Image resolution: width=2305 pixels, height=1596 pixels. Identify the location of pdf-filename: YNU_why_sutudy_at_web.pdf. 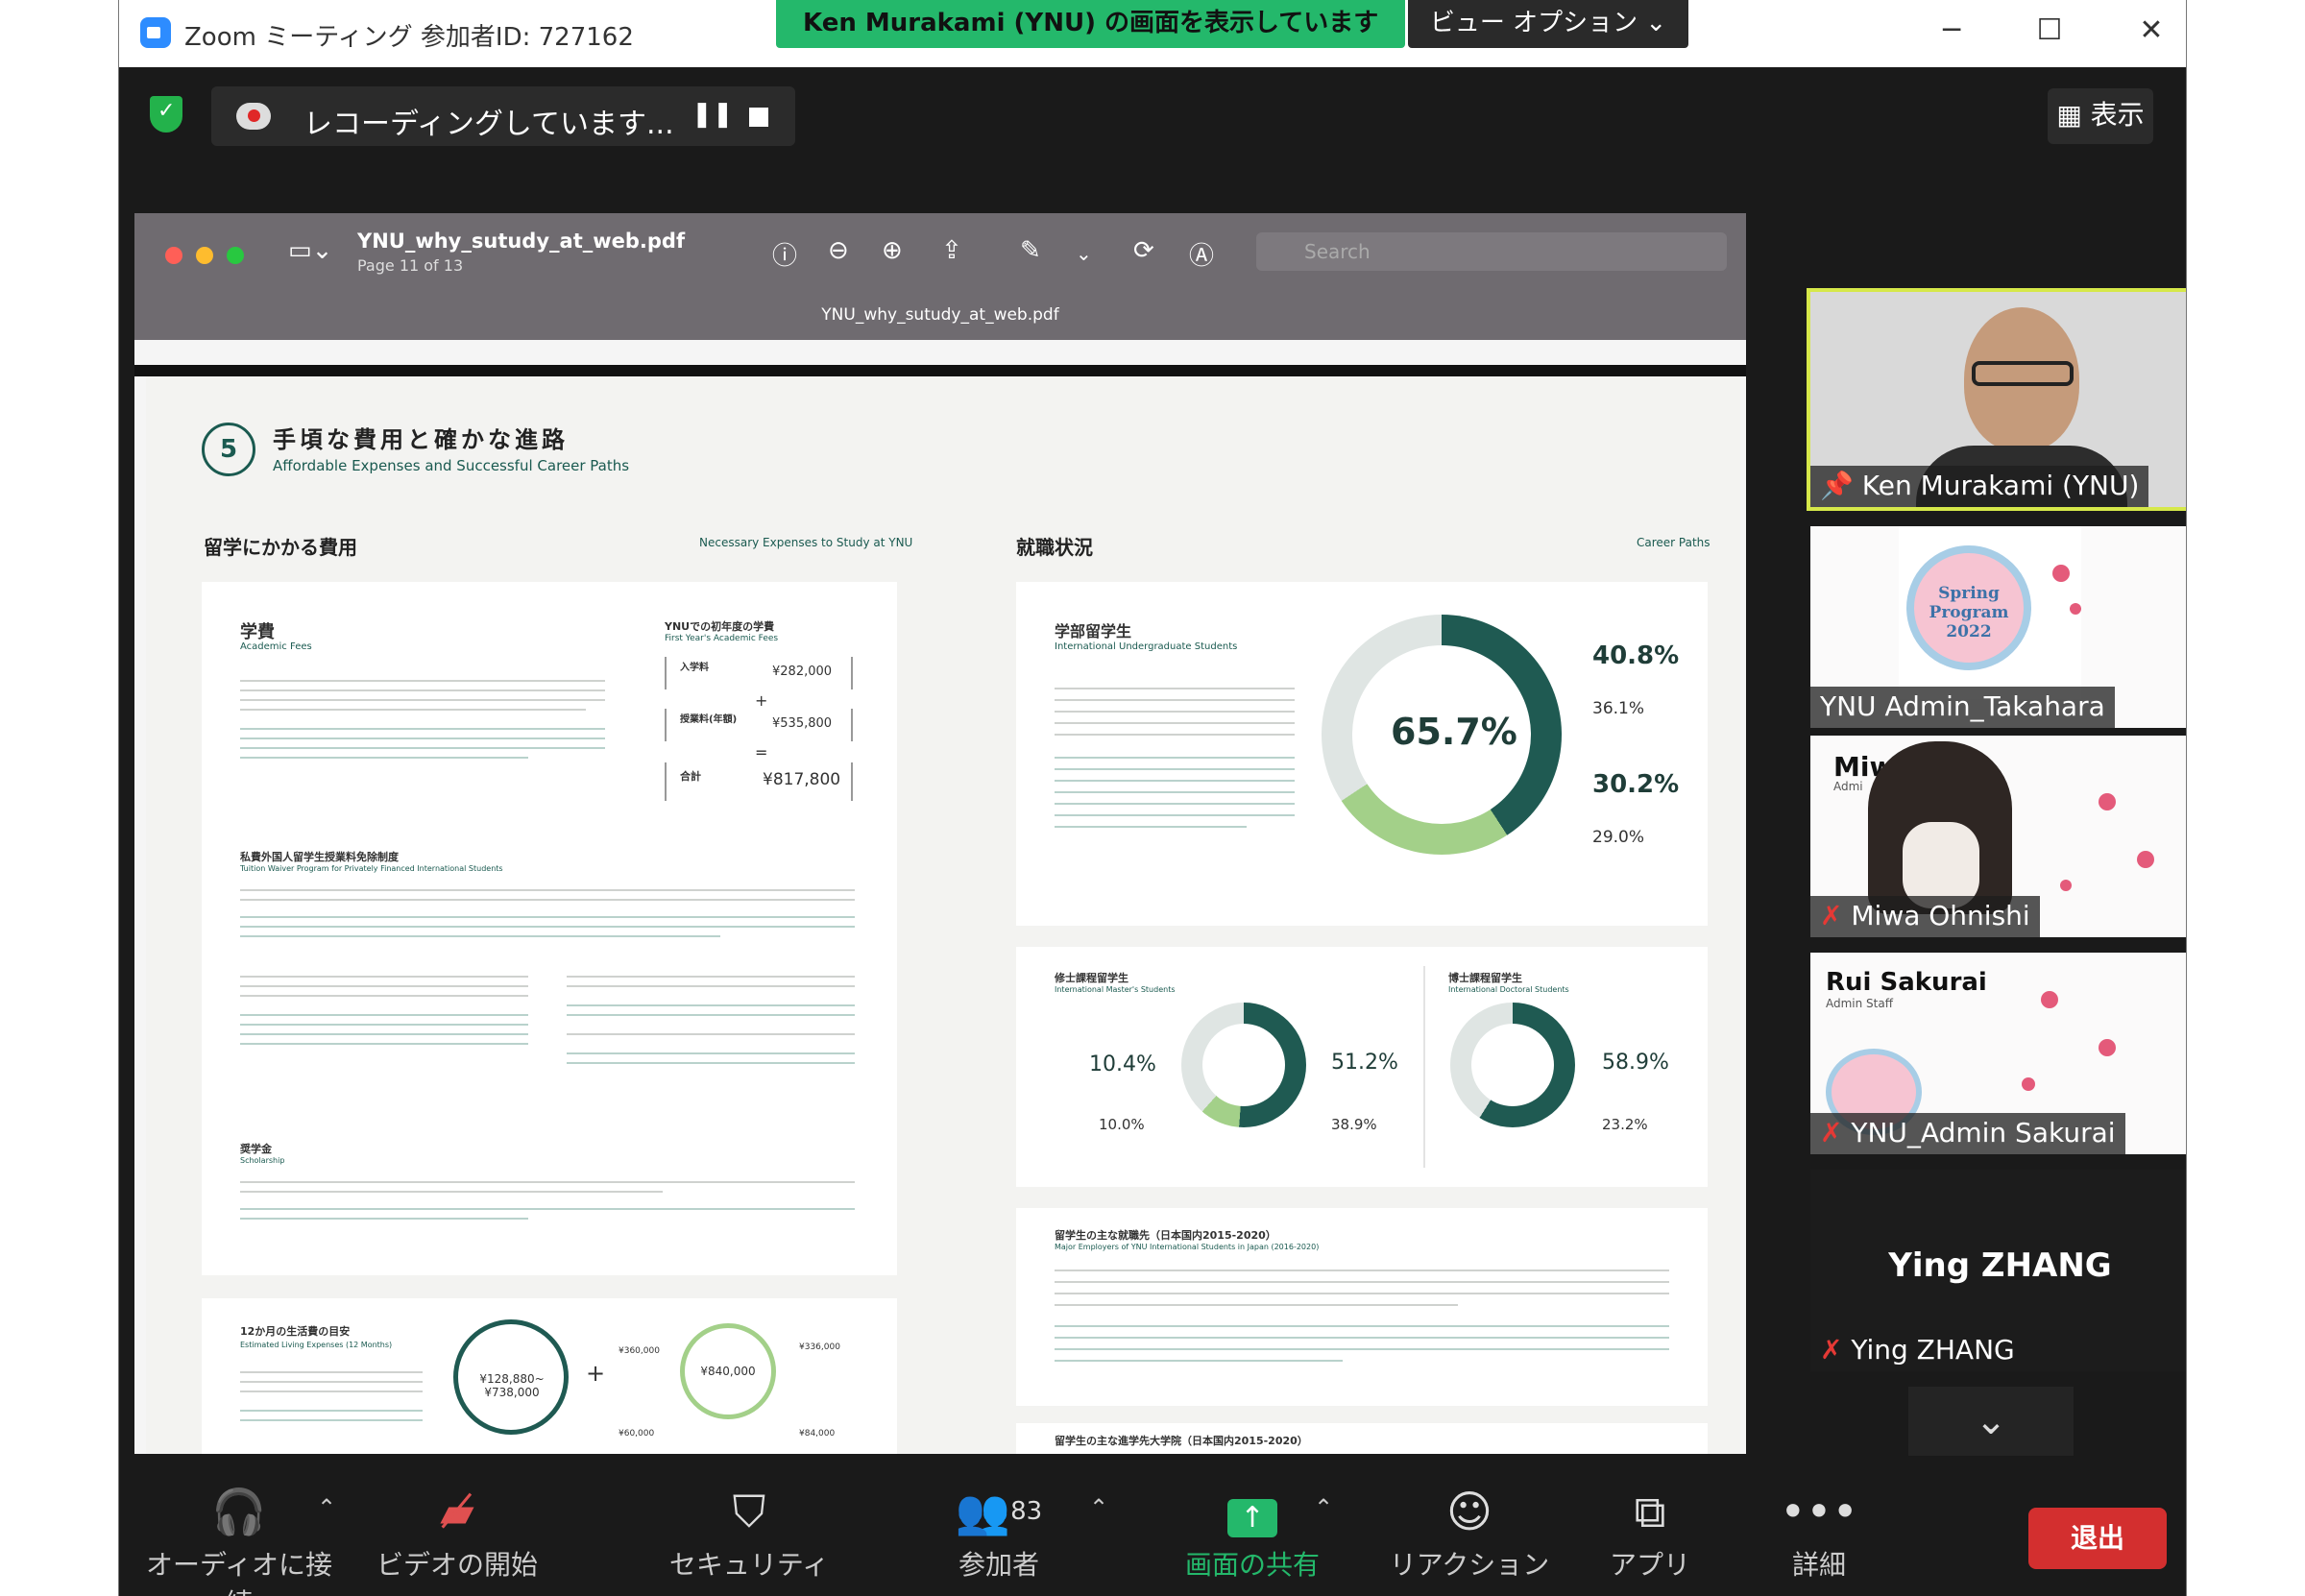
(521, 241).